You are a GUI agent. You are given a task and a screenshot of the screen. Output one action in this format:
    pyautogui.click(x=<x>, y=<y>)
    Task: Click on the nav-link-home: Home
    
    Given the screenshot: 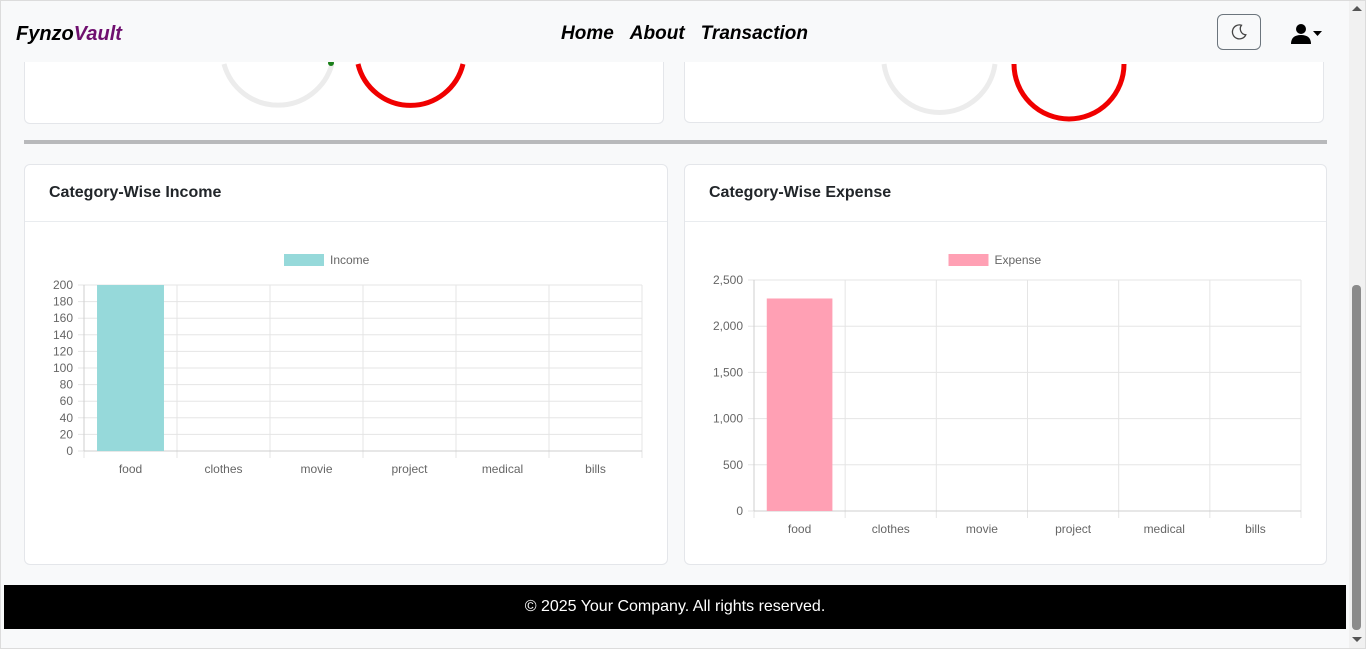 What is the action you would take?
    pyautogui.click(x=587, y=34)
    